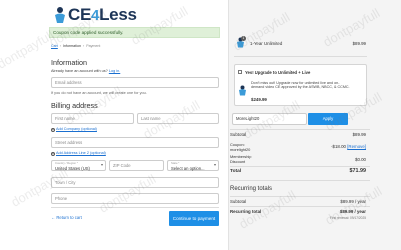 The width and height of the screenshot is (401, 250). What do you see at coordinates (72, 168) in the screenshot?
I see `country-value: United States (US)` at bounding box center [72, 168].